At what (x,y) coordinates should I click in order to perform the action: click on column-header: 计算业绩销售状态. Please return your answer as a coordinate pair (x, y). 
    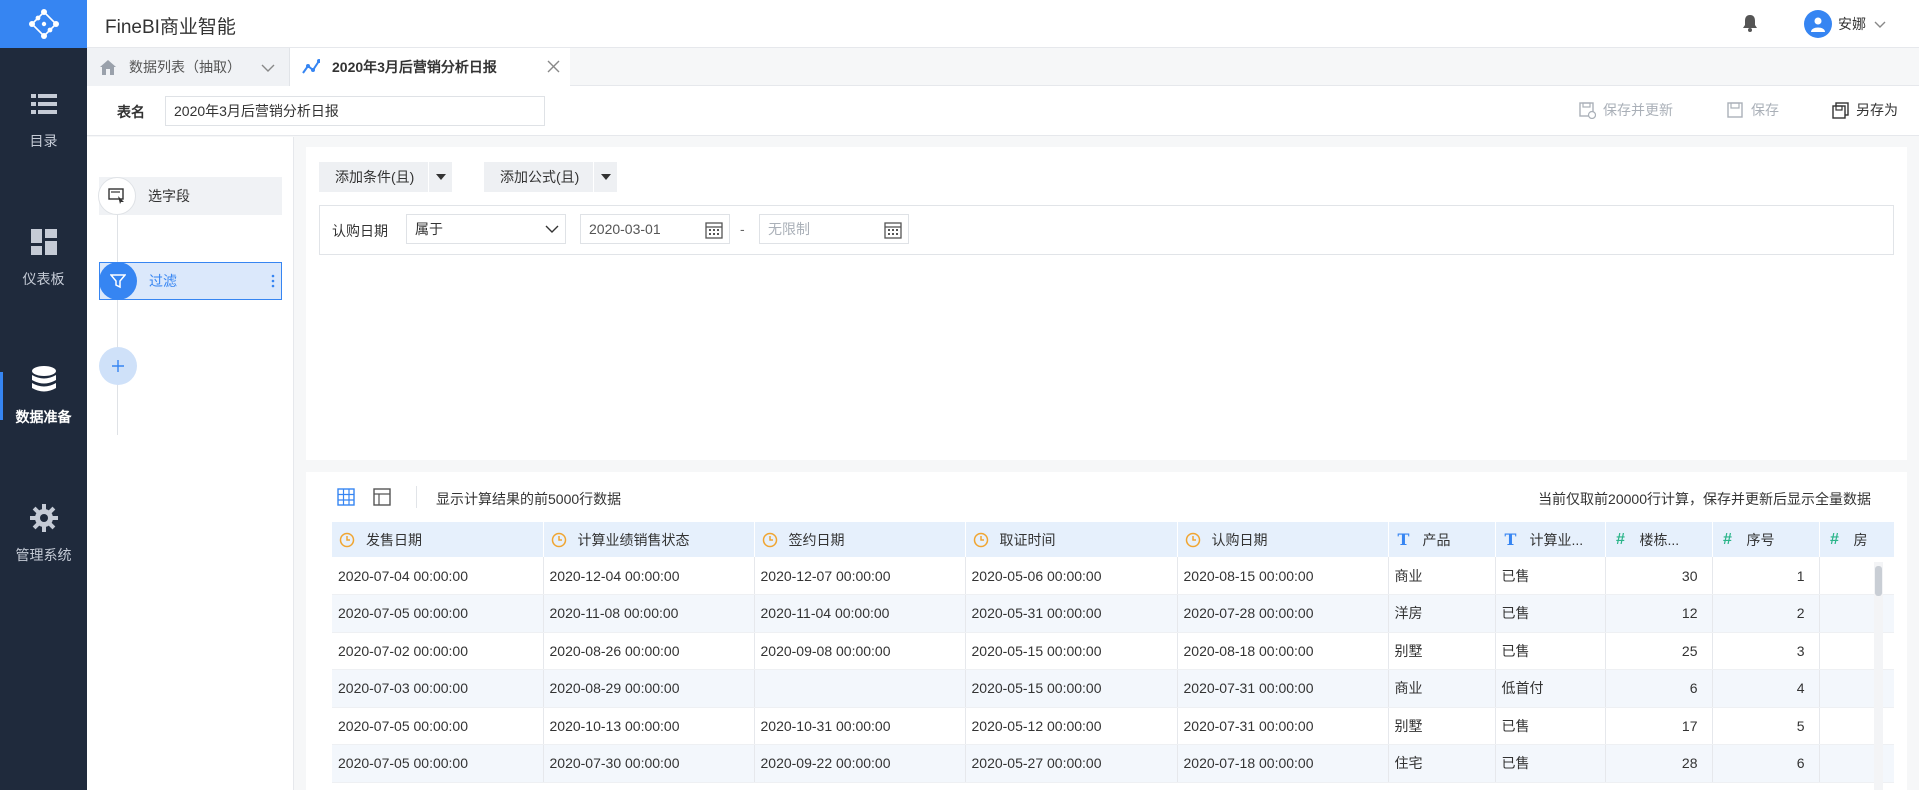
    Looking at the image, I should click on (649, 539).